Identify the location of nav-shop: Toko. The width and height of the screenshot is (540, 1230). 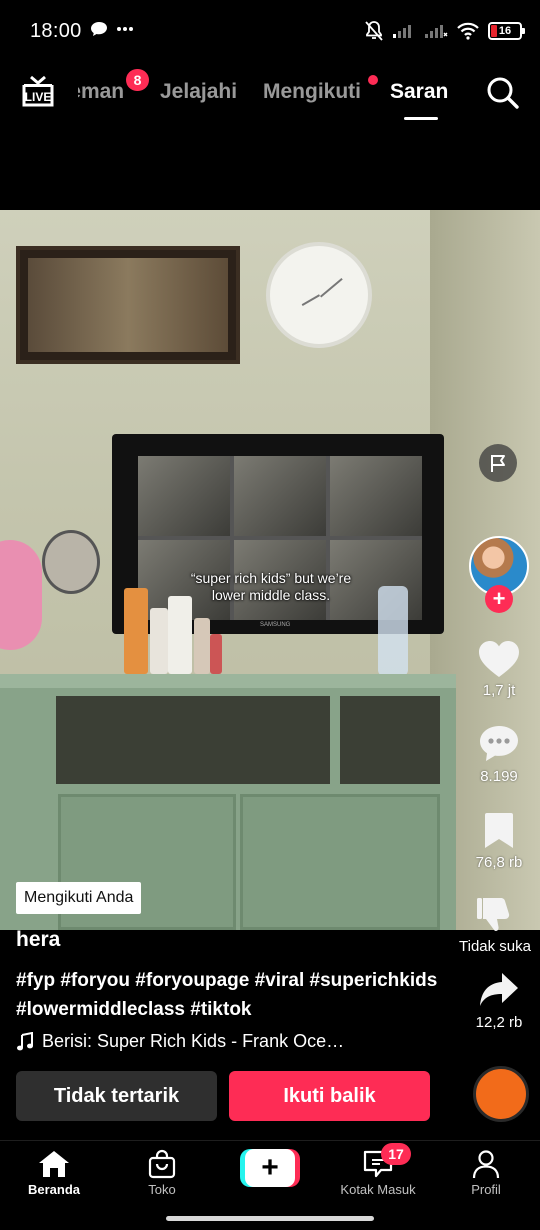
(162, 1173).